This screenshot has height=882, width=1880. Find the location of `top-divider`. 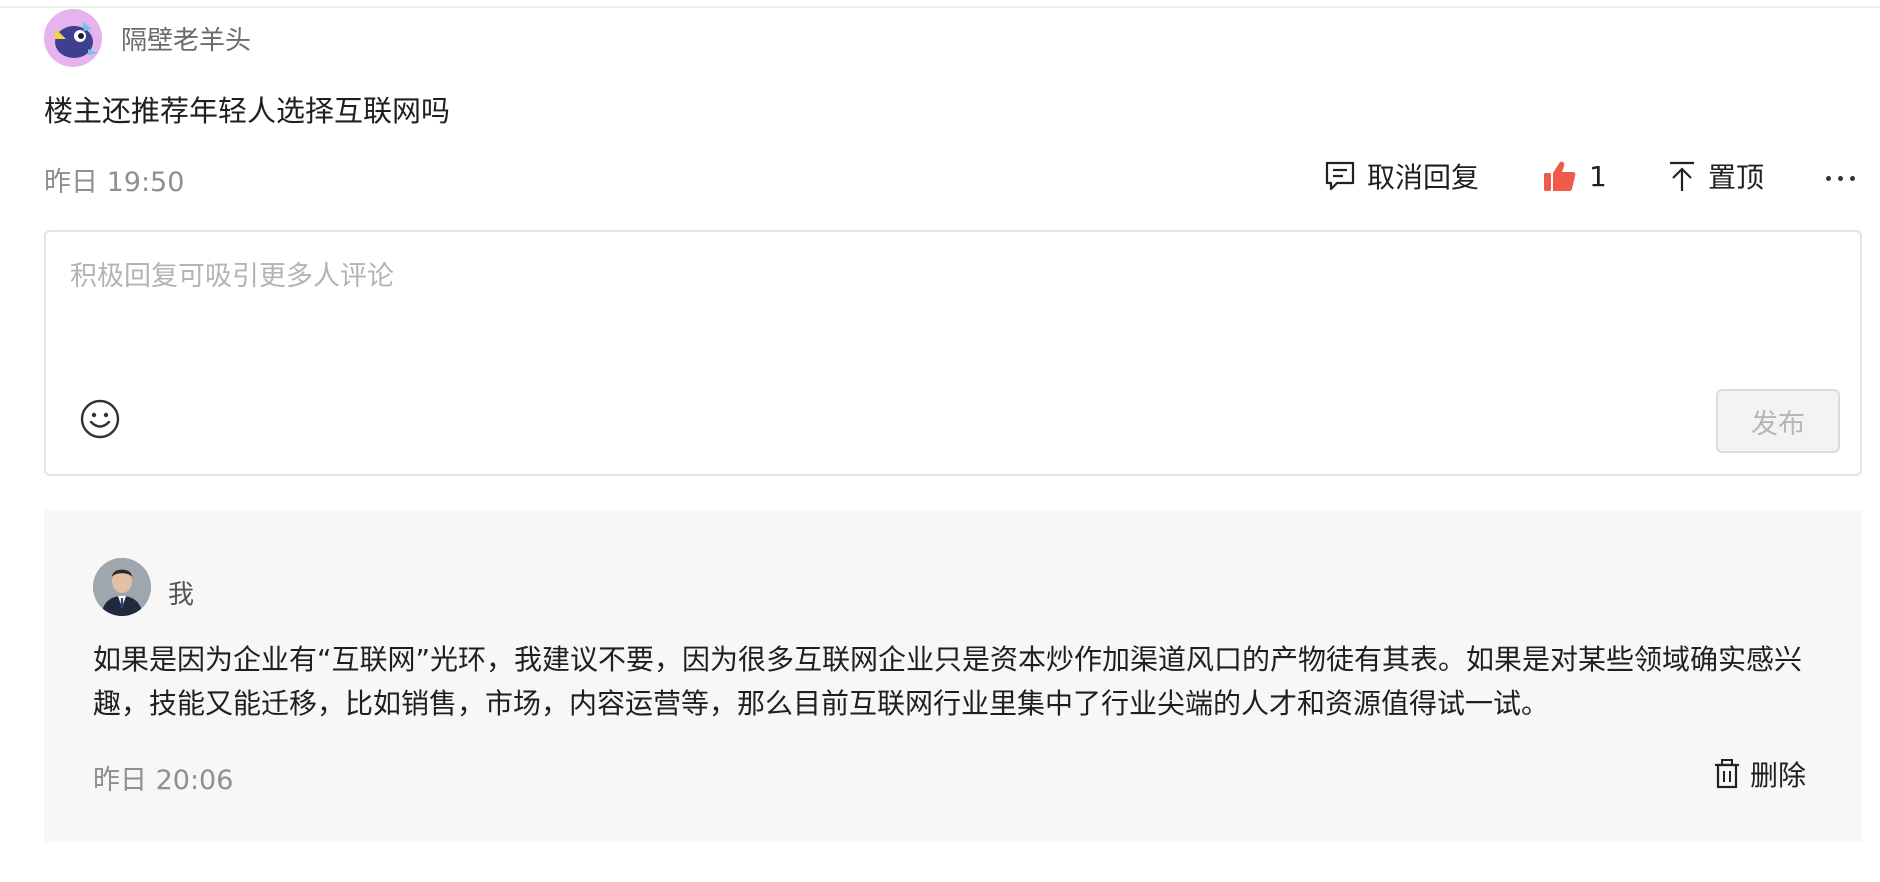

top-divider is located at coordinates (940, 7).